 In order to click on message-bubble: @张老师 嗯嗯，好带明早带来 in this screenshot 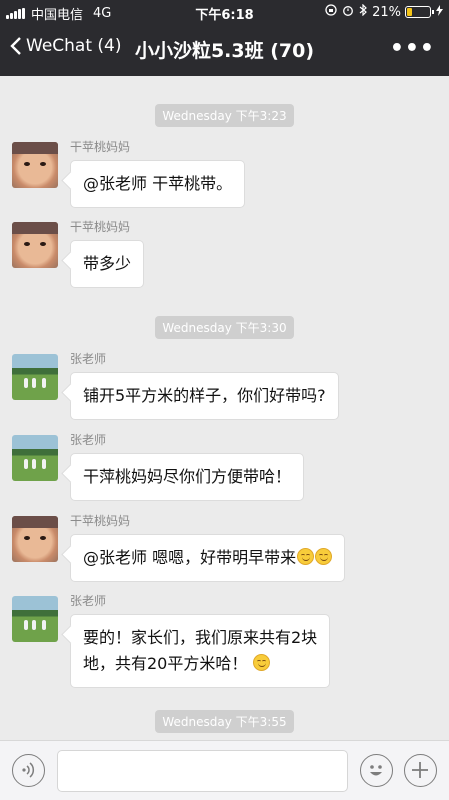, I will do `click(208, 558)`.